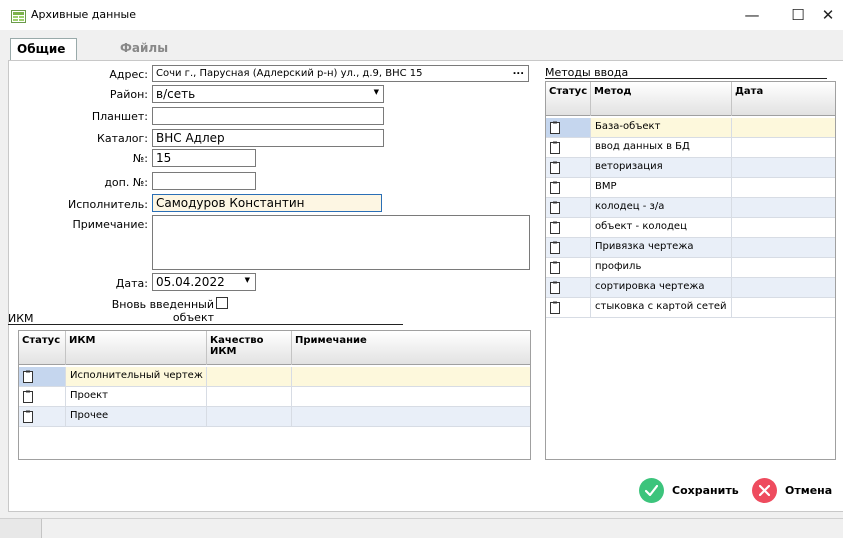  Describe the element at coordinates (661, 267) in the screenshot. I see `method-cell: профиль` at that location.